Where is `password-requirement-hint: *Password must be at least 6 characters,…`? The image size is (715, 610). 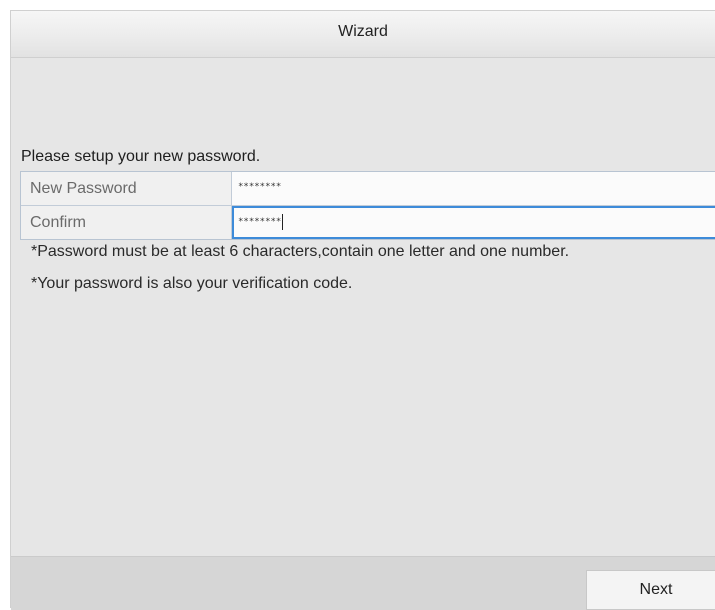 password-requirement-hint: *Password must be at least 6 characters,… is located at coordinates (300, 251).